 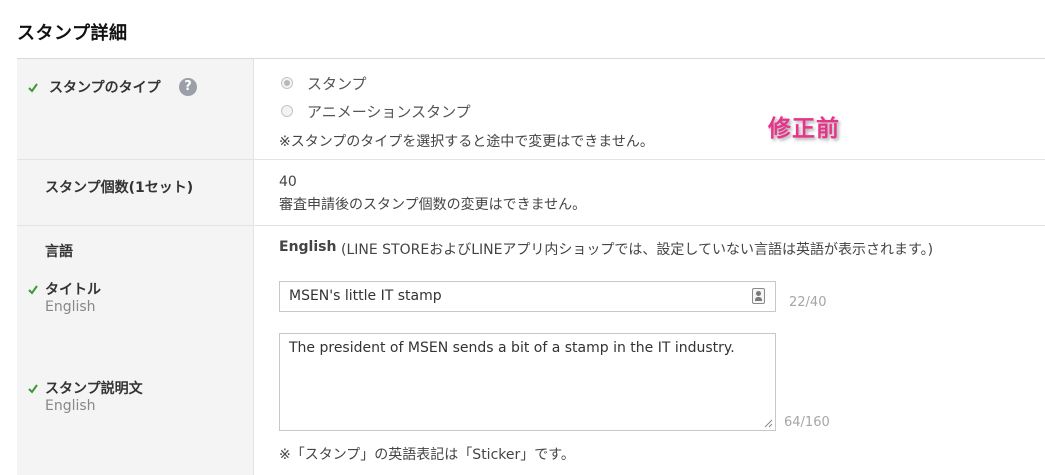 What do you see at coordinates (70, 406) in the screenshot?
I see `description-language-sub: English` at bounding box center [70, 406].